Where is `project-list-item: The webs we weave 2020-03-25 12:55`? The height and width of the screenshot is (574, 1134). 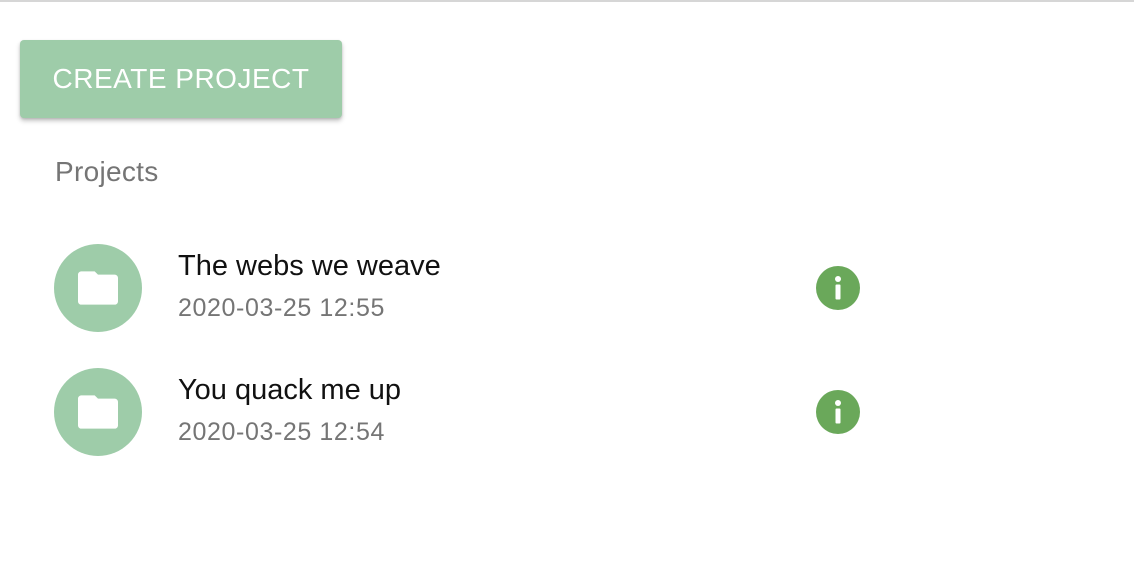
project-list-item: The webs we weave 2020-03-25 12:55 is located at coordinates (450, 294).